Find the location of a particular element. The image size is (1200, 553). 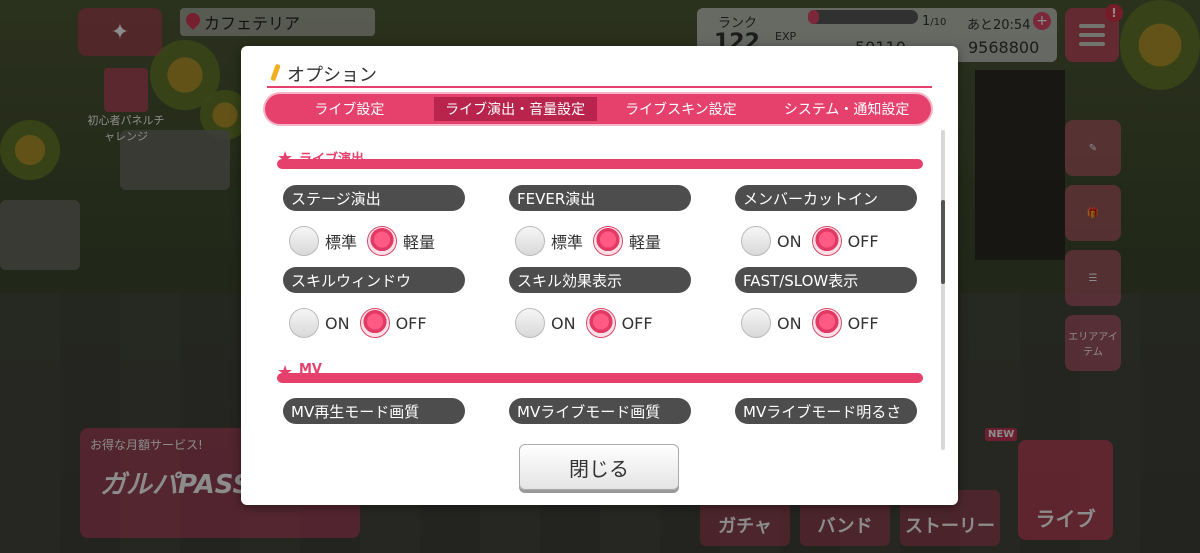

option-label-mv-live-brightness: MVライブモード明るさ is located at coordinates (826, 411).